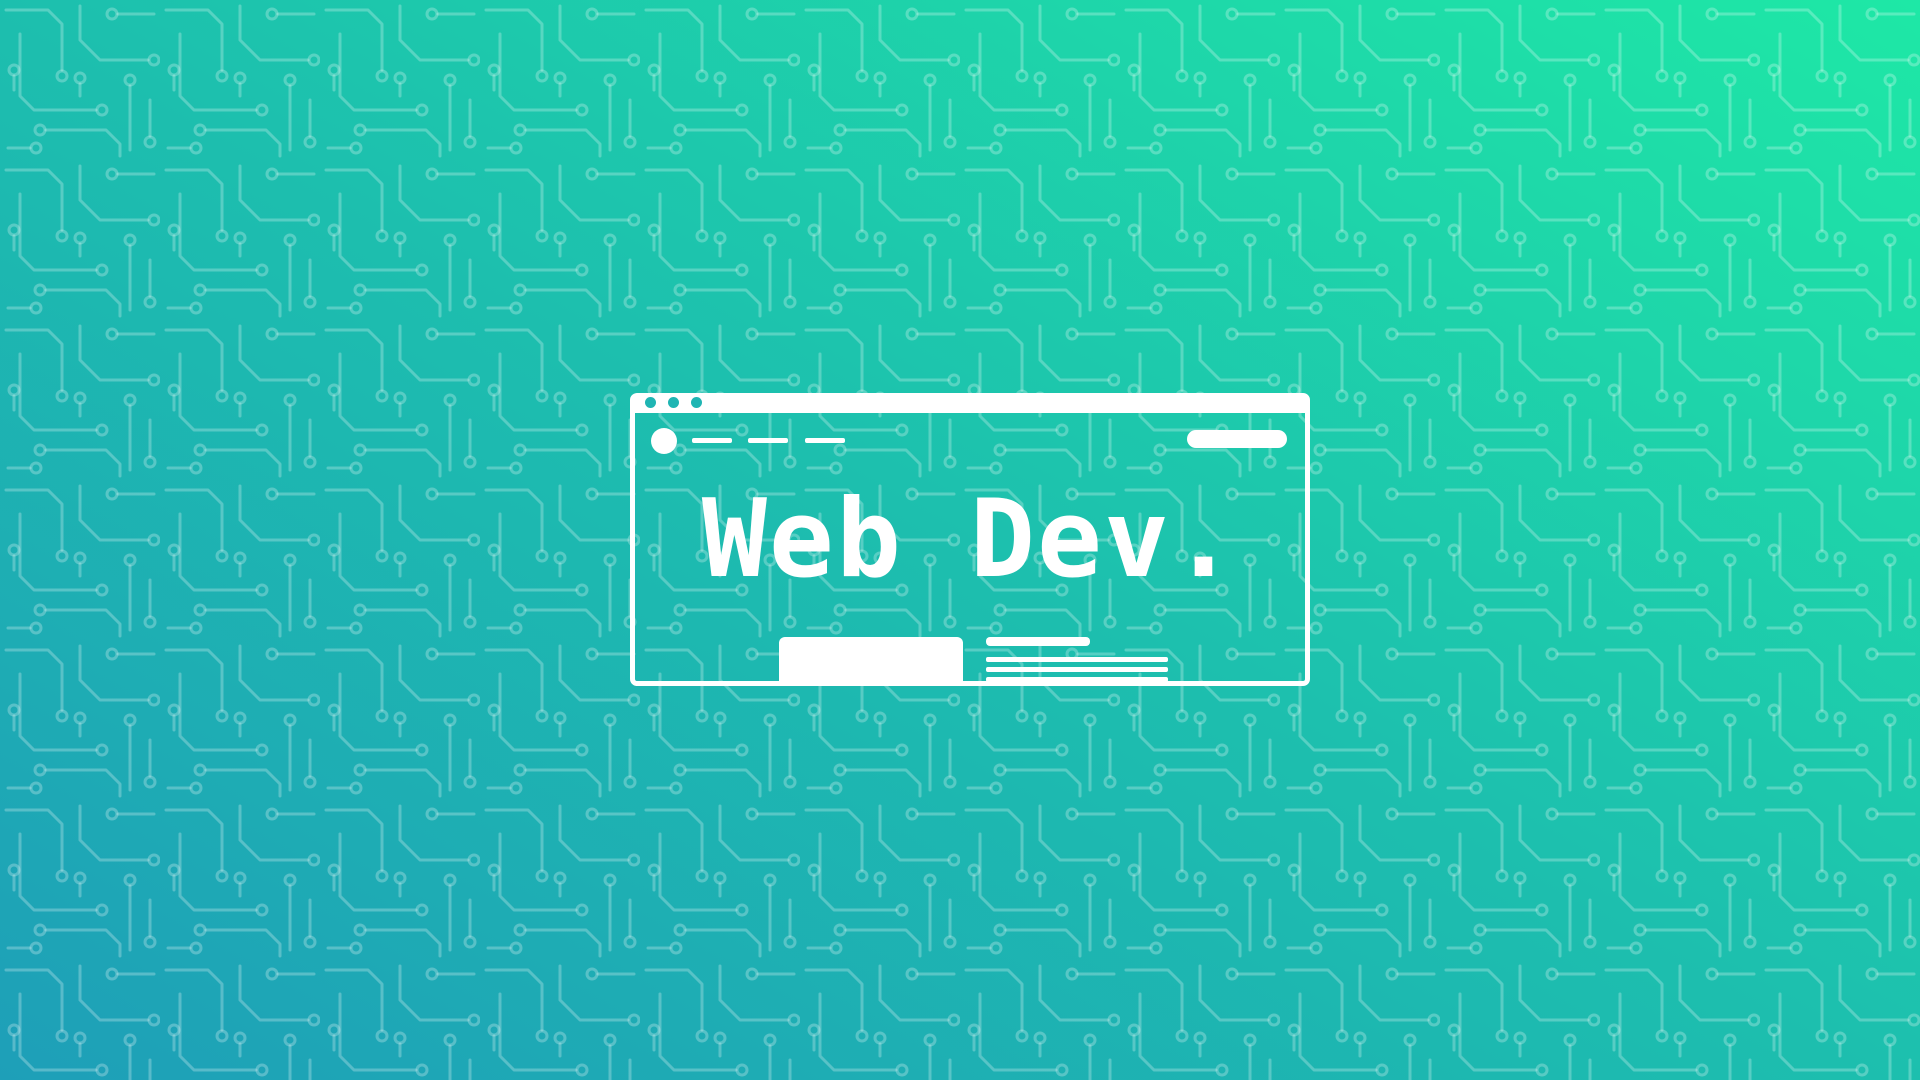 The image size is (1920, 1080). What do you see at coordinates (664, 441) in the screenshot?
I see `circle-logo-icon` at bounding box center [664, 441].